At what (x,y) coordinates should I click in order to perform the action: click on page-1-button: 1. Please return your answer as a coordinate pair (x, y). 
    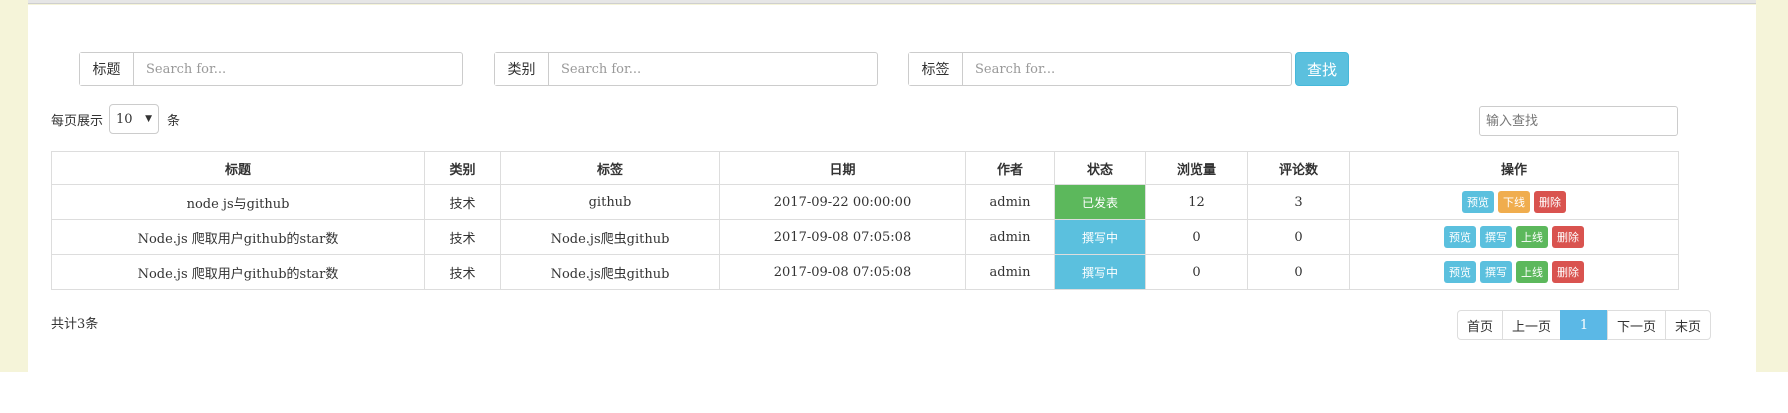
    Looking at the image, I should click on (1584, 325).